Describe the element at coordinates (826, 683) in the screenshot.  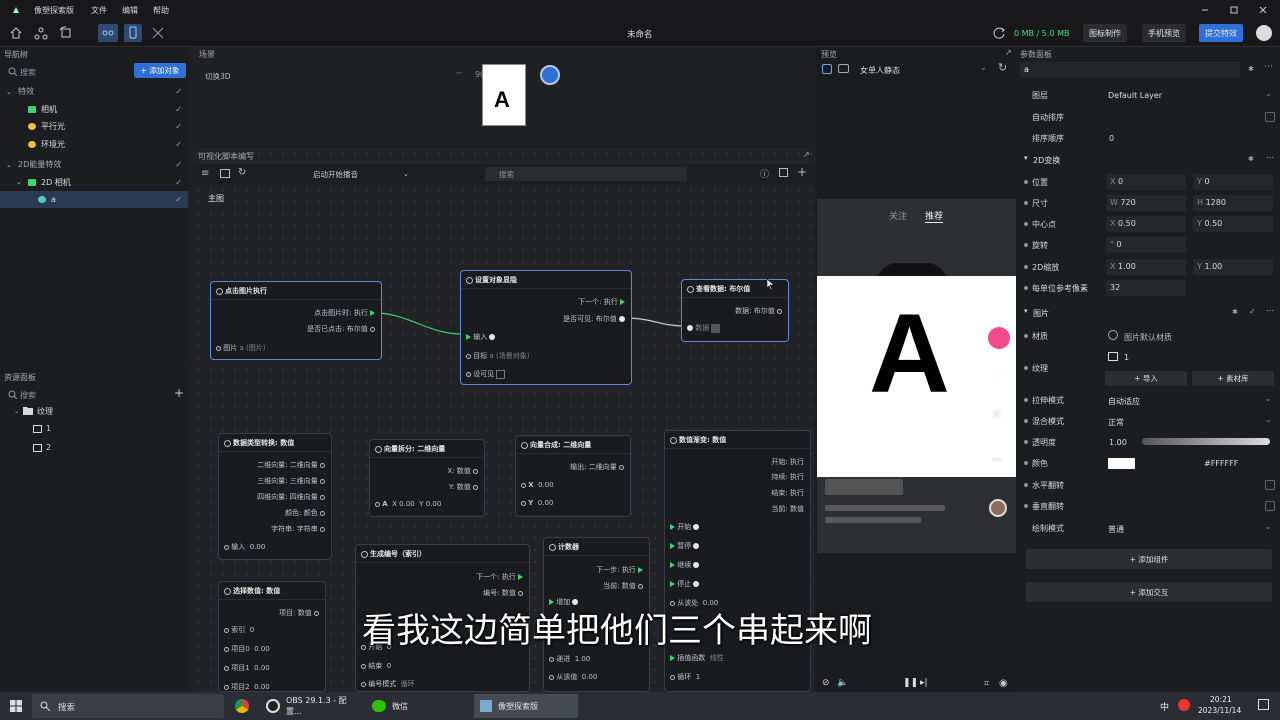
I see `loop-icon: ⊘` at that location.